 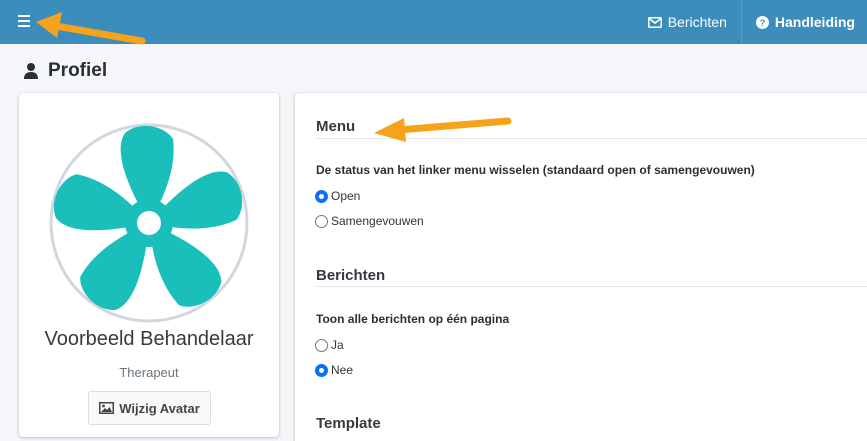 I want to click on page-title-text: Profiel, so click(x=78, y=70).